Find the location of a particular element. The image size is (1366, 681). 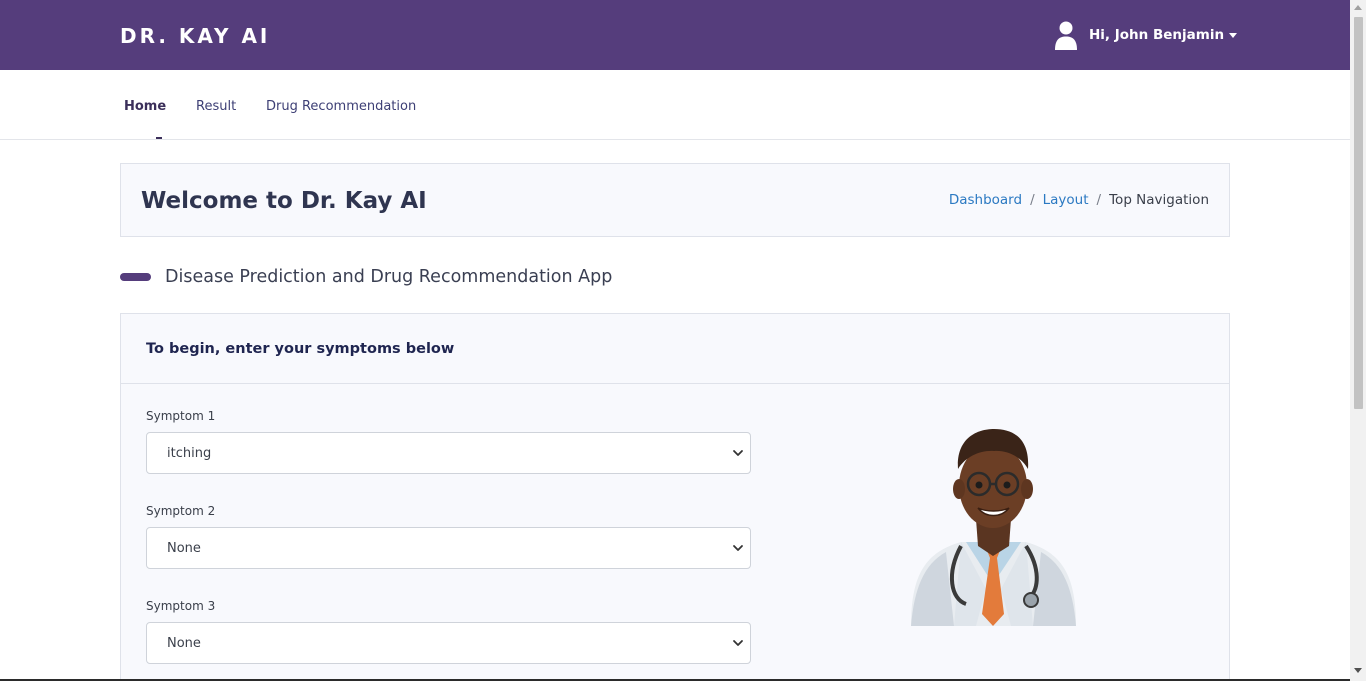

card-header: To begin, enter your symptoms below is located at coordinates (675, 349).